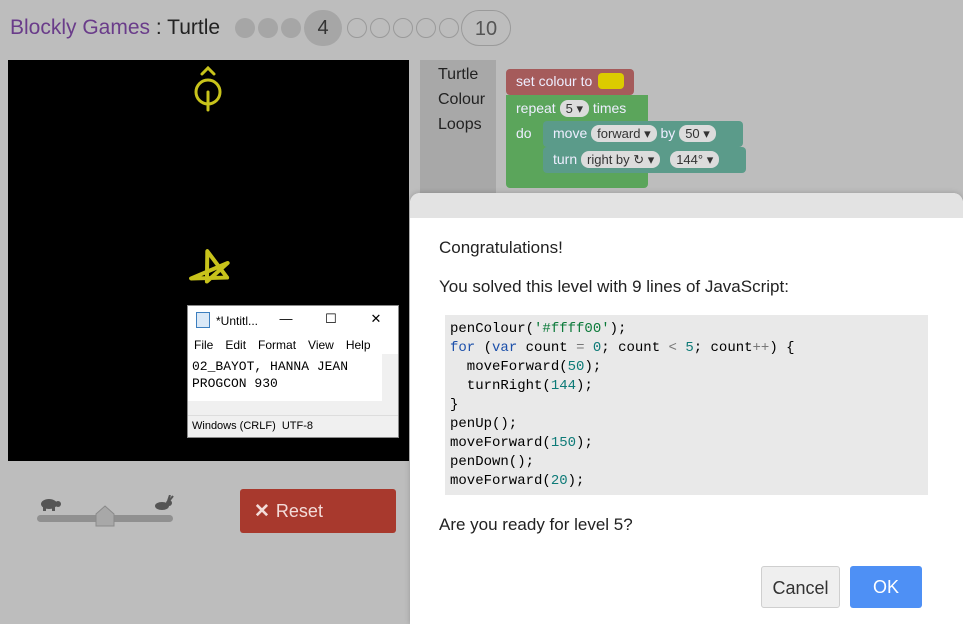  I want to click on rabbit-fast-icon, so click(164, 502).